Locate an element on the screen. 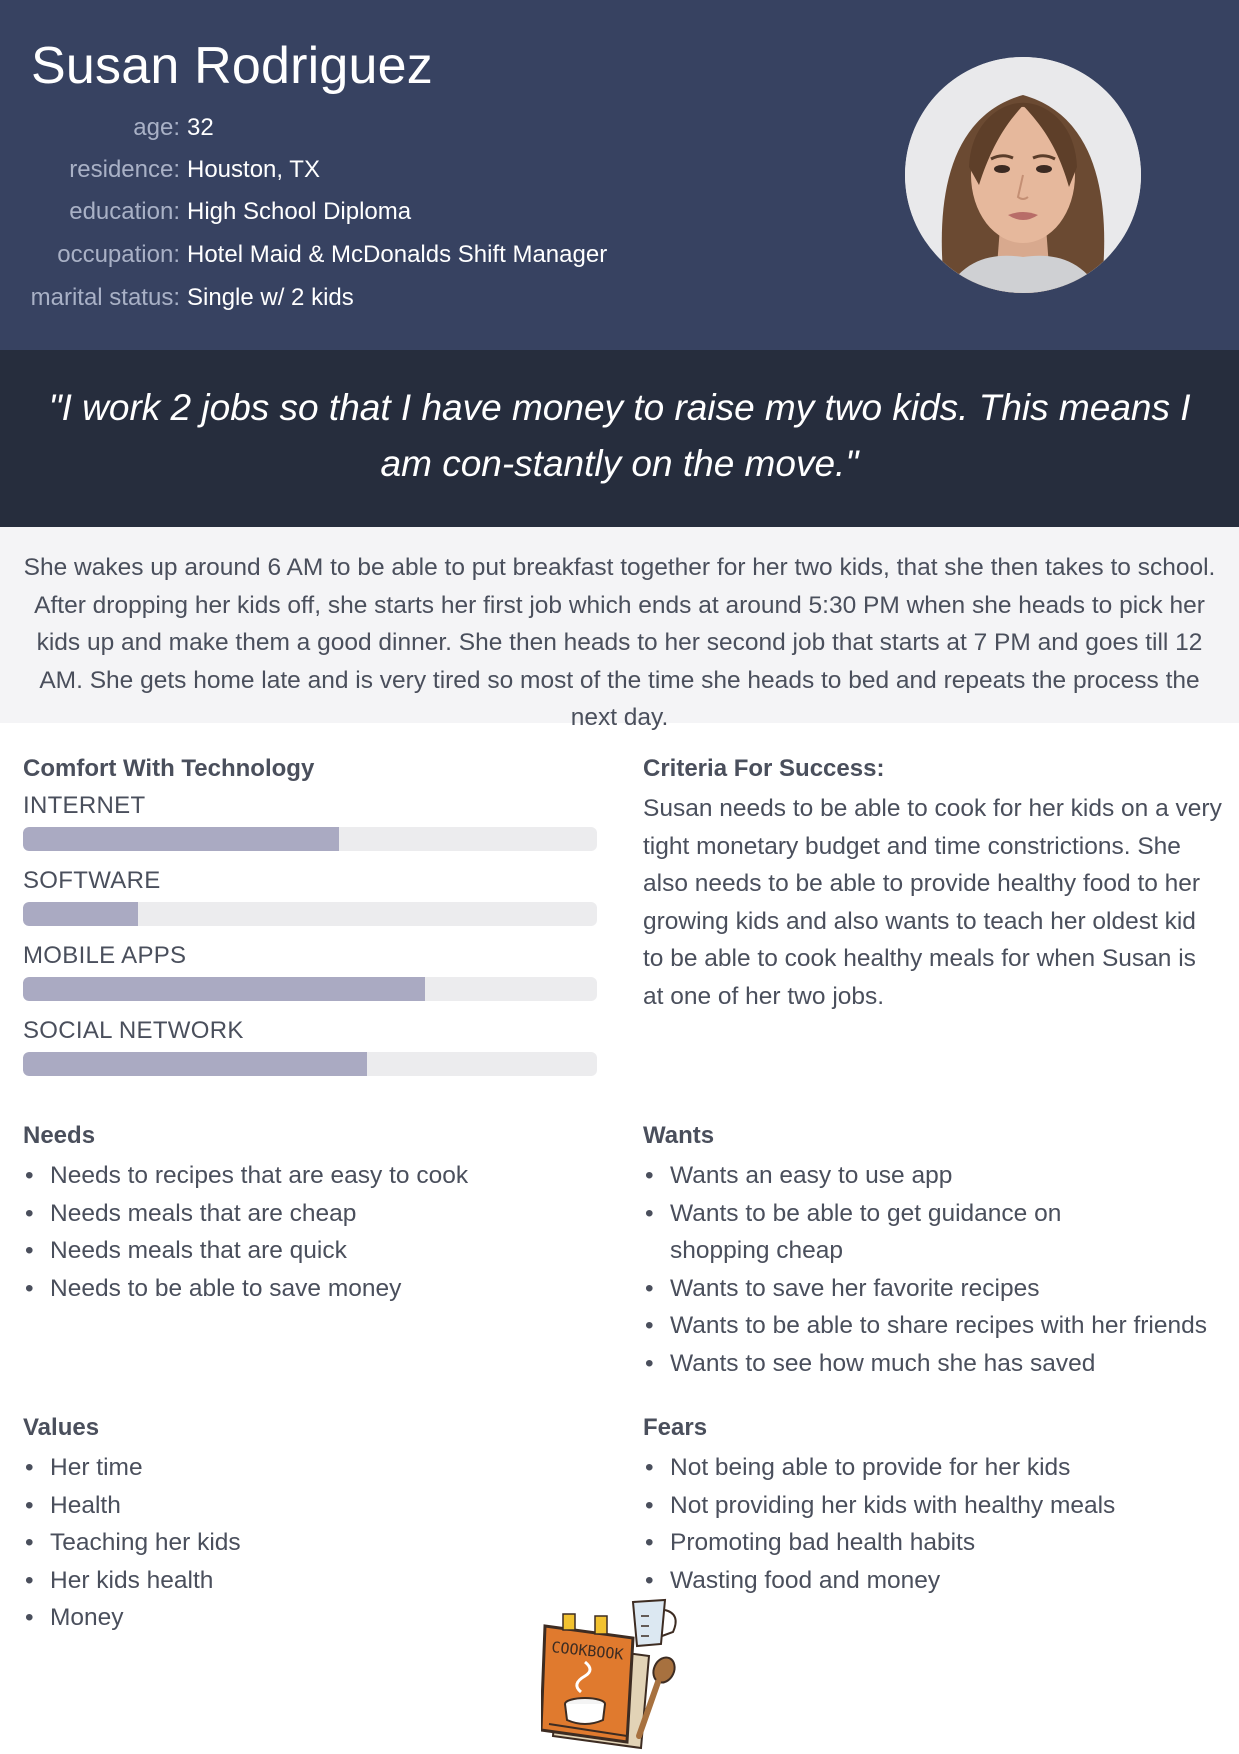 The image size is (1239, 1754). needs-title: Needs is located at coordinates (59, 1135).